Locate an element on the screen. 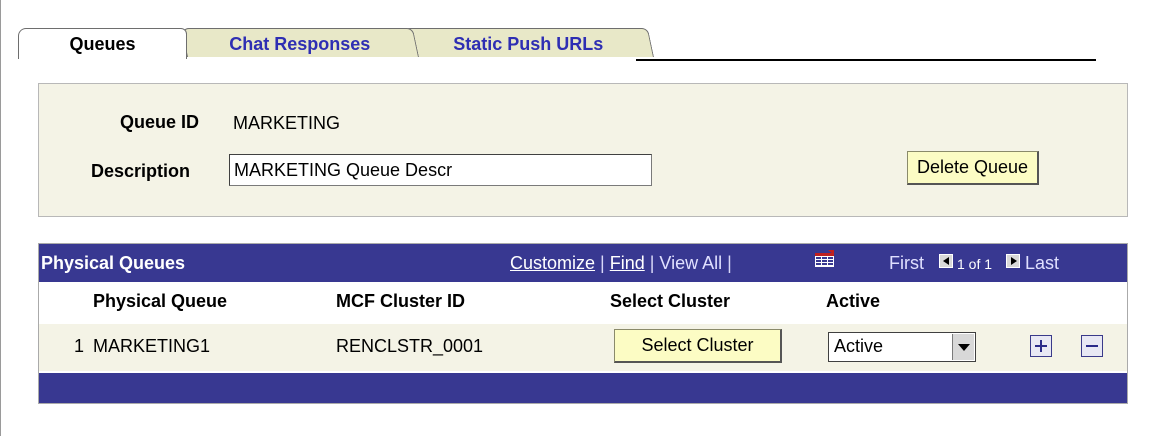 Image resolution: width=1153 pixels, height=436 pixels. row-number: 1 is located at coordinates (79, 346).